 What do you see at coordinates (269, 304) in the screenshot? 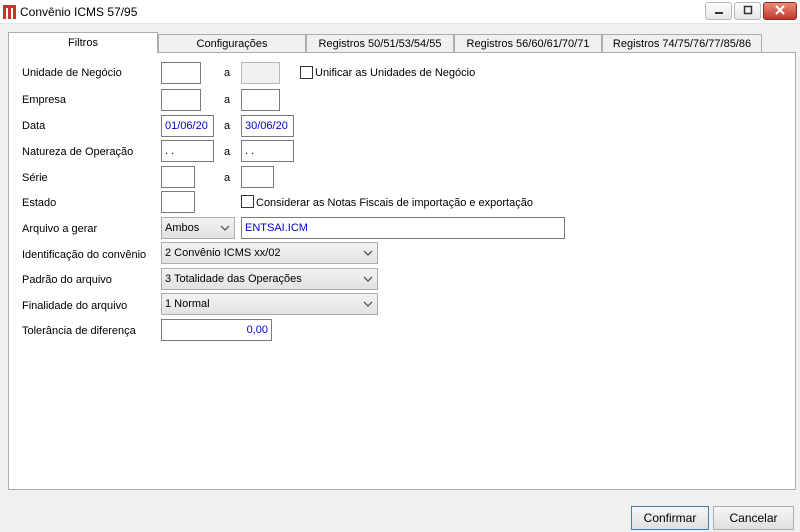
I see `finalidade-select: 1 Normal` at bounding box center [269, 304].